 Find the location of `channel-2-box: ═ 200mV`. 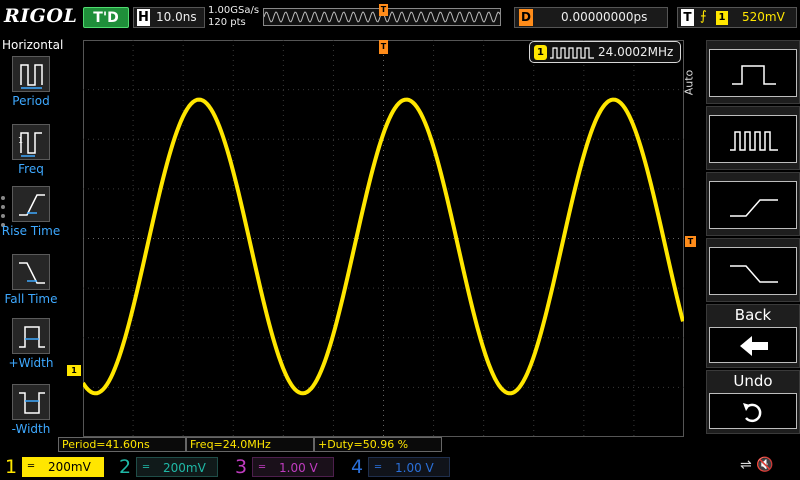

channel-2-box: ═ 200mV is located at coordinates (177, 467).